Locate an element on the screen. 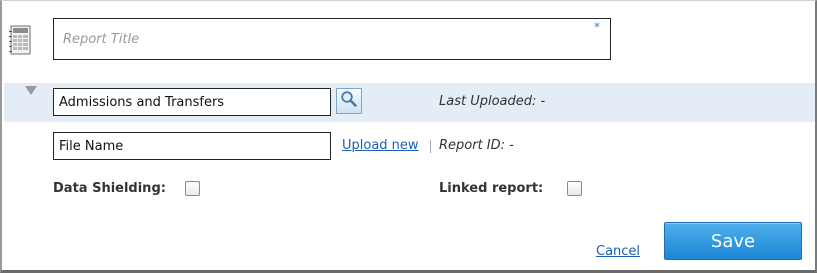 This screenshot has height=273, width=817. triangle-down-icon is located at coordinates (31, 90).